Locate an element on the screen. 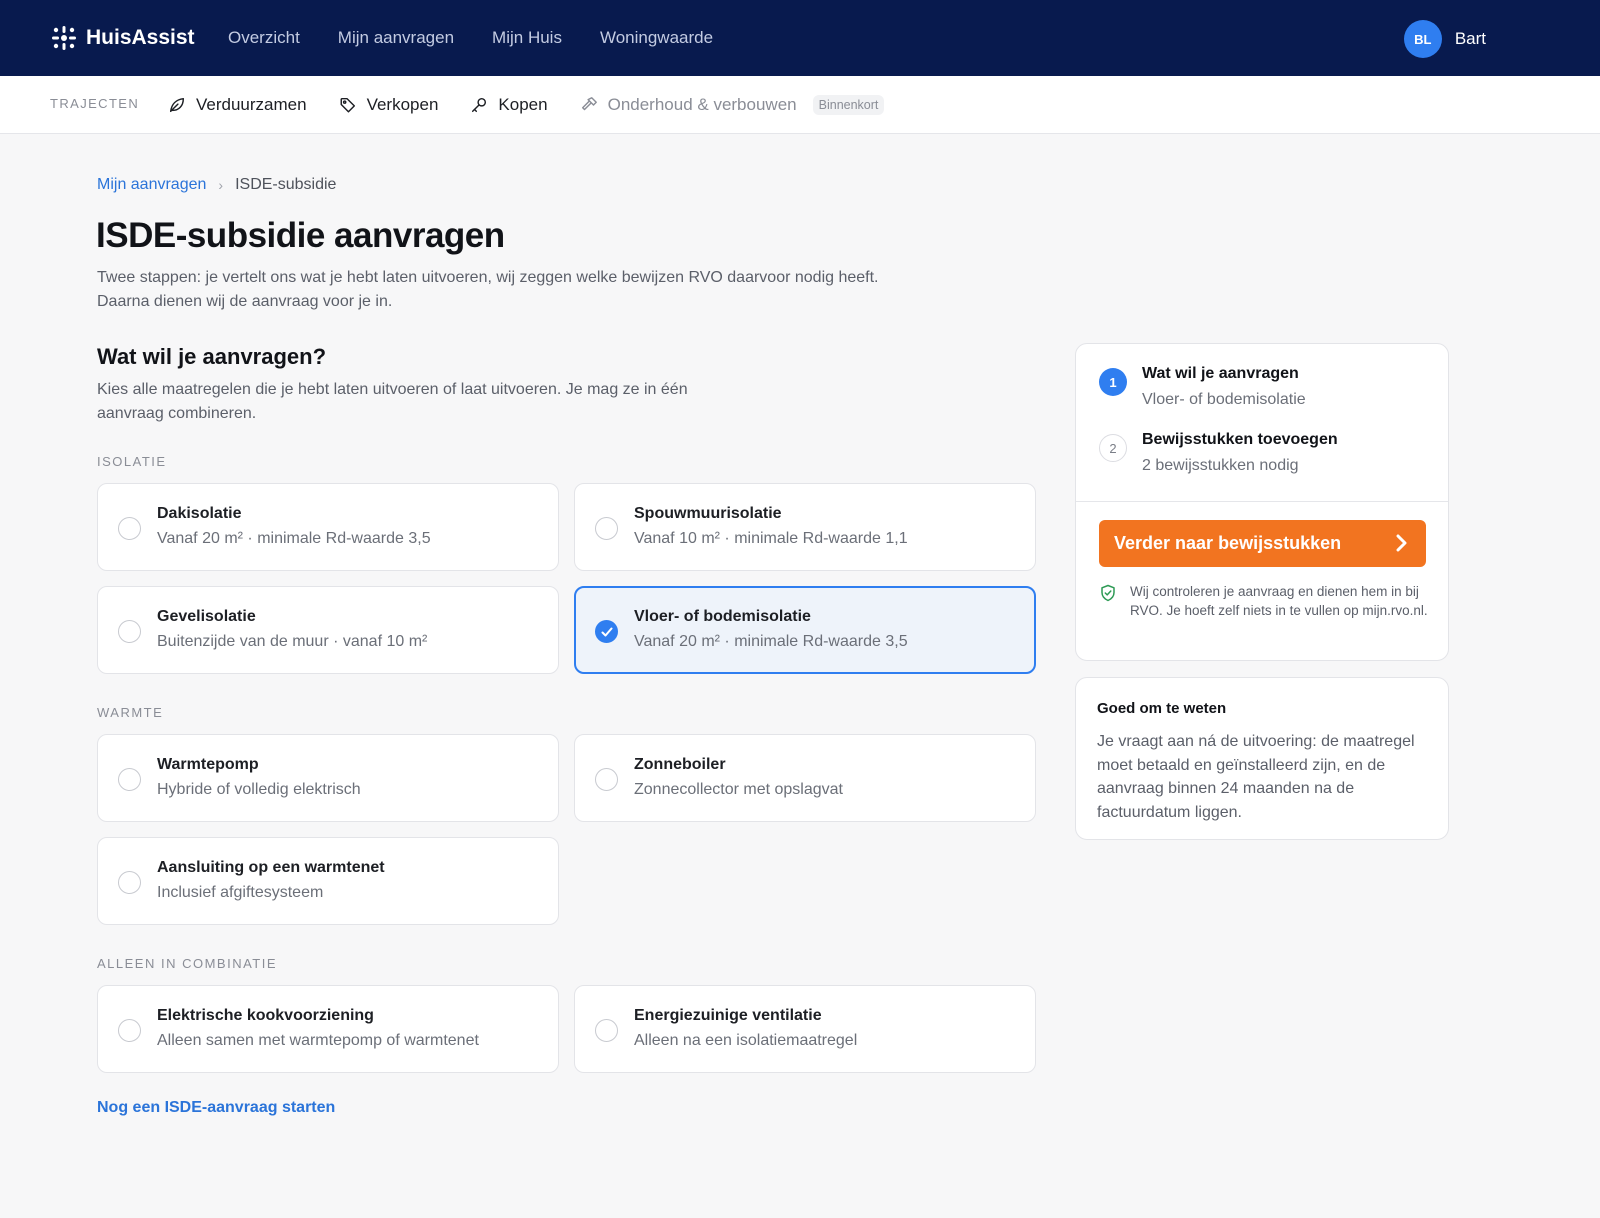 This screenshot has width=1600, height=1218. checkbox-checked is located at coordinates (606, 631).